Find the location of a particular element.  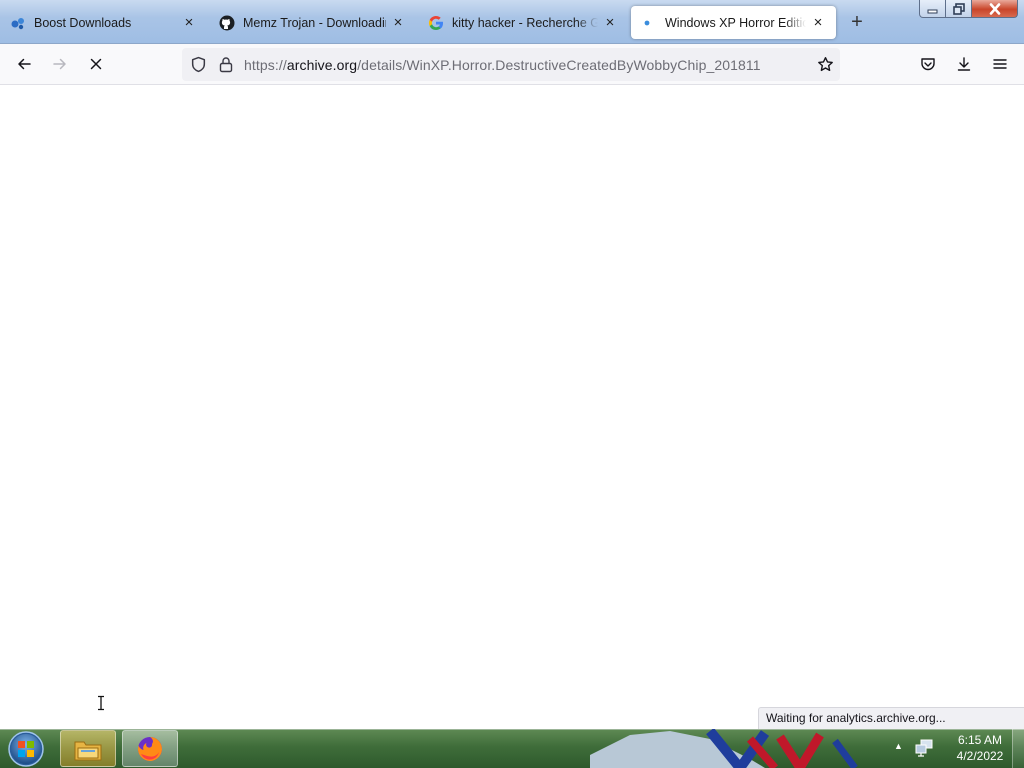

folder-icon is located at coordinates (88, 750).